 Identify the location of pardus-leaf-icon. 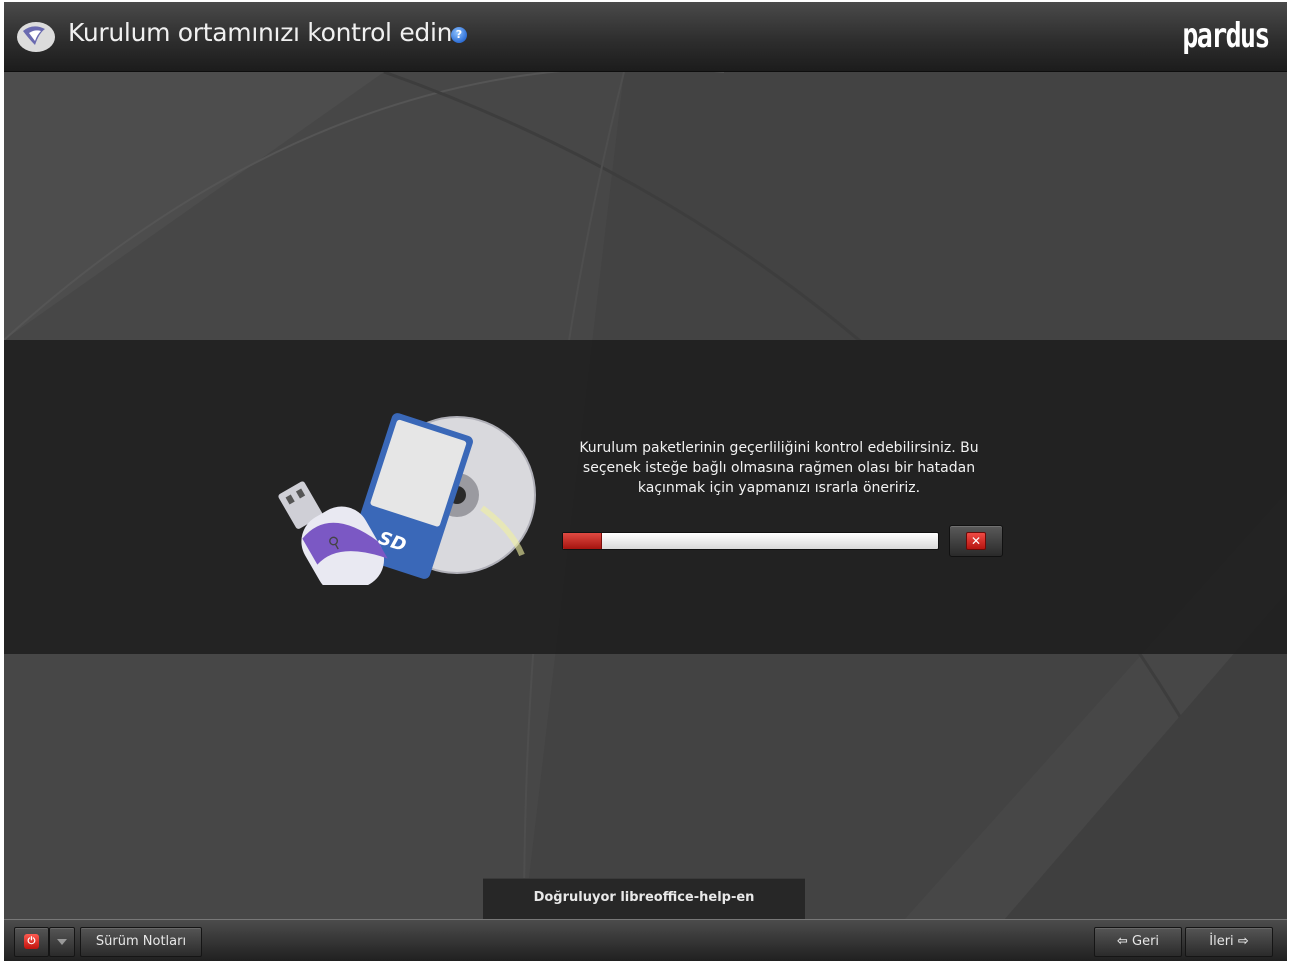
(36, 37).